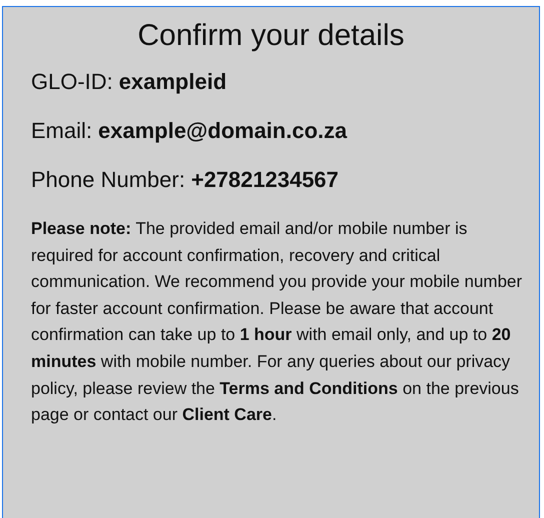 The width and height of the screenshot is (544, 518). Describe the element at coordinates (265, 180) in the screenshot. I see `detail-value: +27821234567` at that location.